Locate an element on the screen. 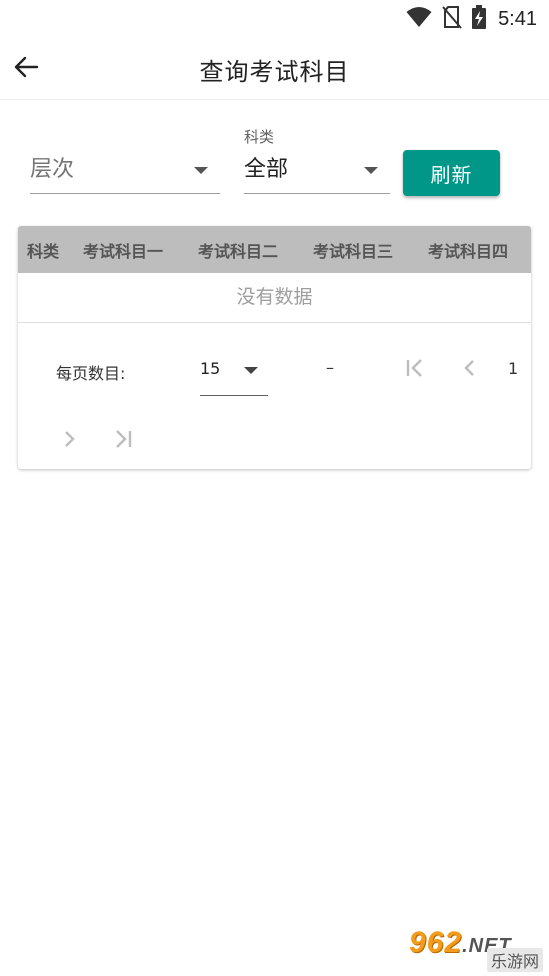  filter-bar: 层次 科类 全部 刷新 is located at coordinates (274, 163).